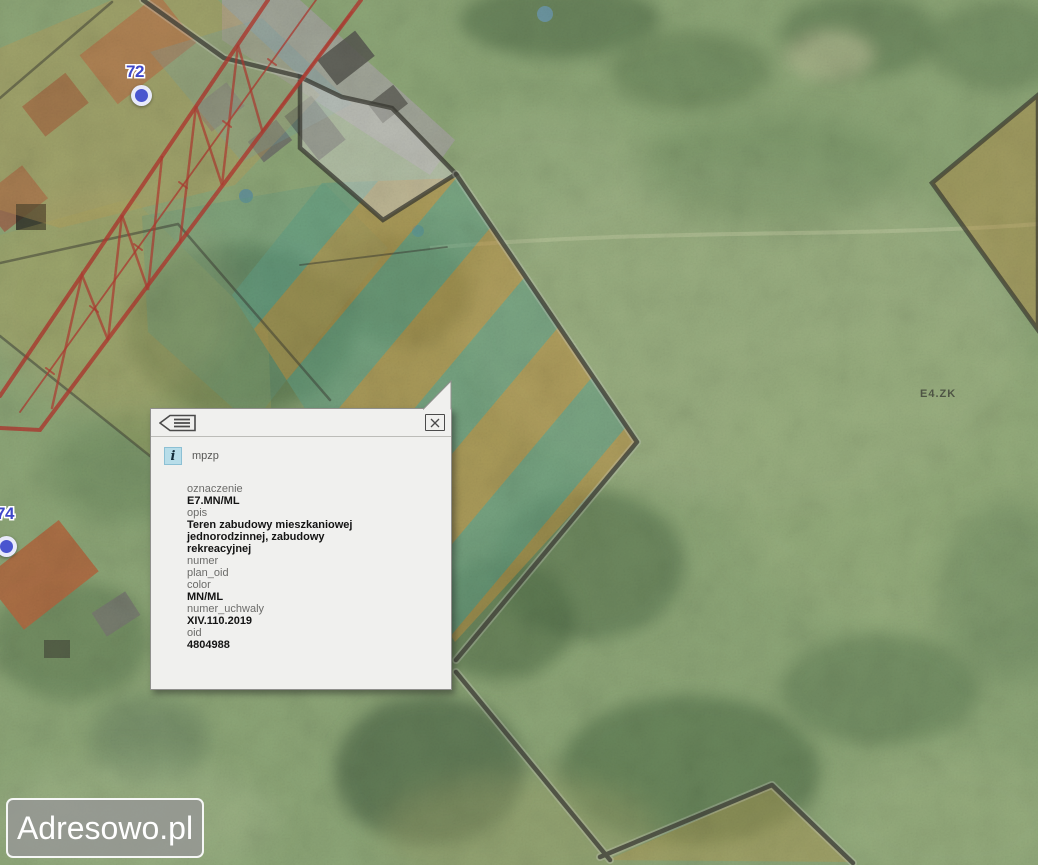 The image size is (1038, 865). Describe the element at coordinates (319, 573) in the screenshot. I see `attribute-row: plan_oid` at that location.